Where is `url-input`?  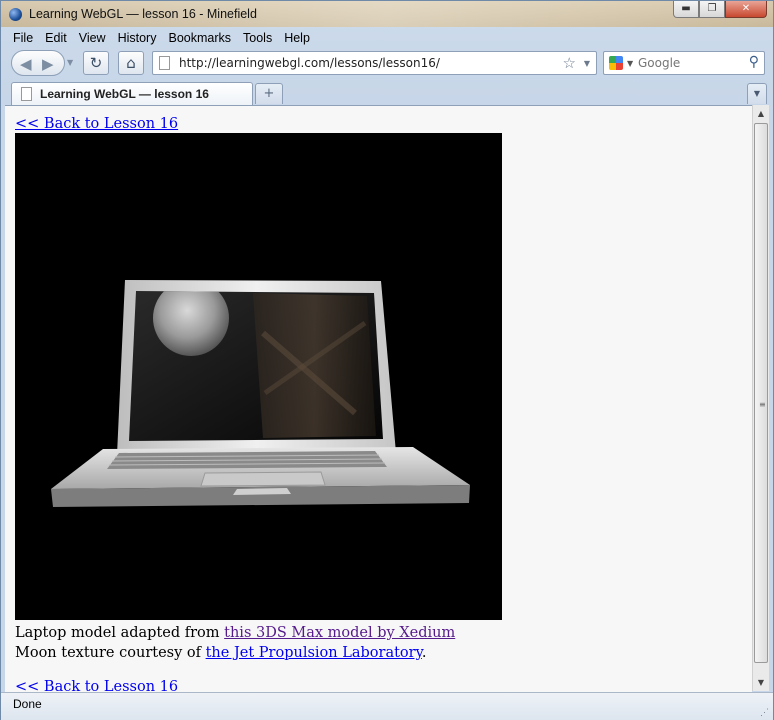 url-input is located at coordinates (359, 63).